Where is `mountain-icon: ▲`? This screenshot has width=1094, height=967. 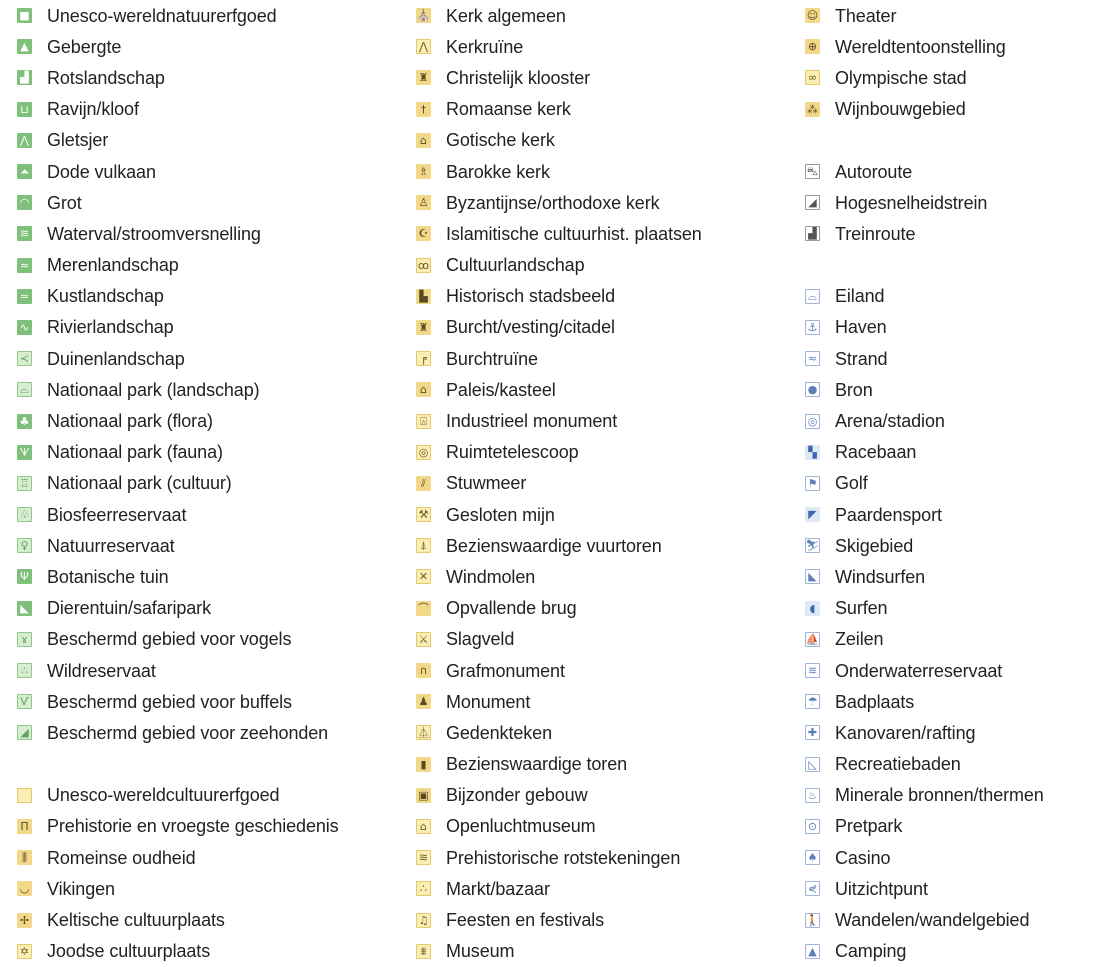
mountain-icon: ▲ is located at coordinates (24, 47).